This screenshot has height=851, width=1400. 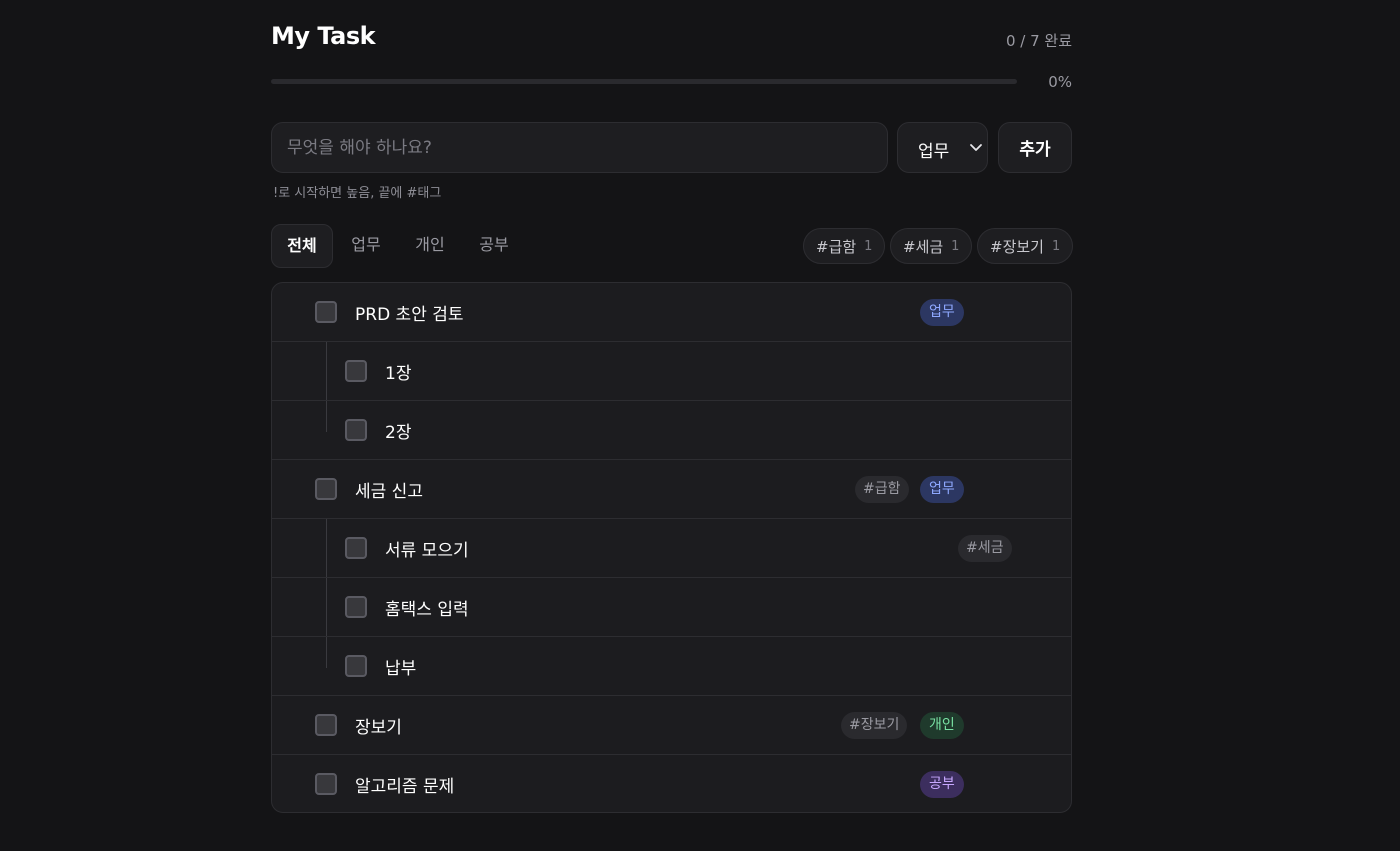 I want to click on subtask-row: 홈택스 입력, so click(x=671, y=607).